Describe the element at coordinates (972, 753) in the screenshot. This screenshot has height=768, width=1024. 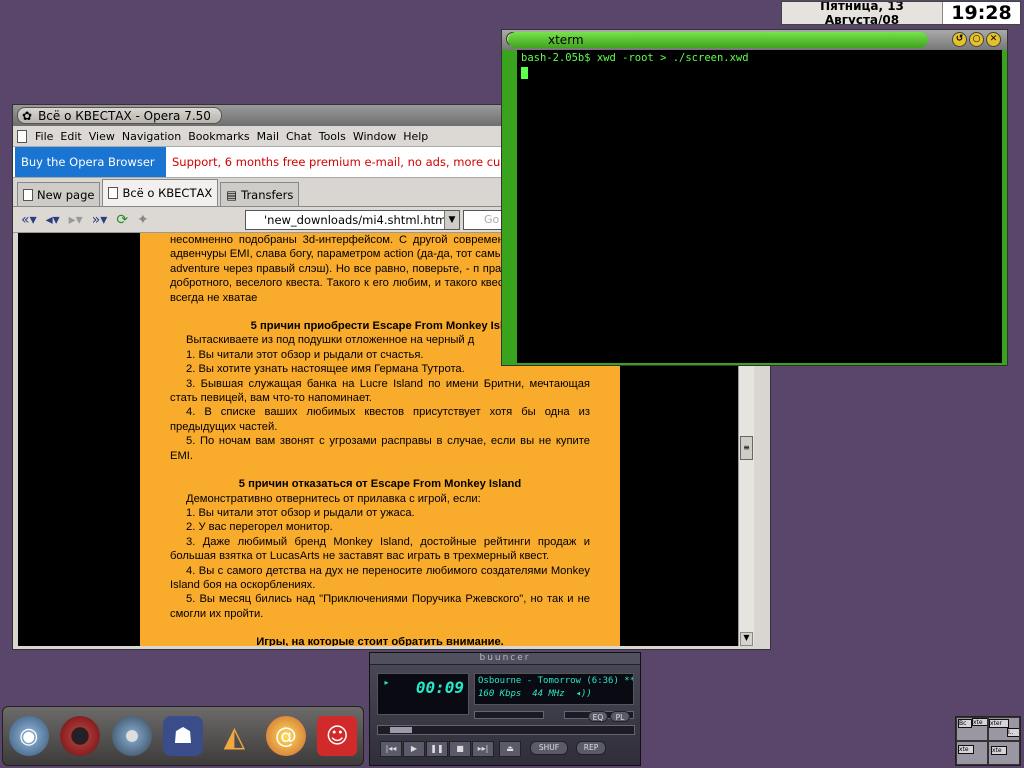
I see `workspace-3: xte` at that location.